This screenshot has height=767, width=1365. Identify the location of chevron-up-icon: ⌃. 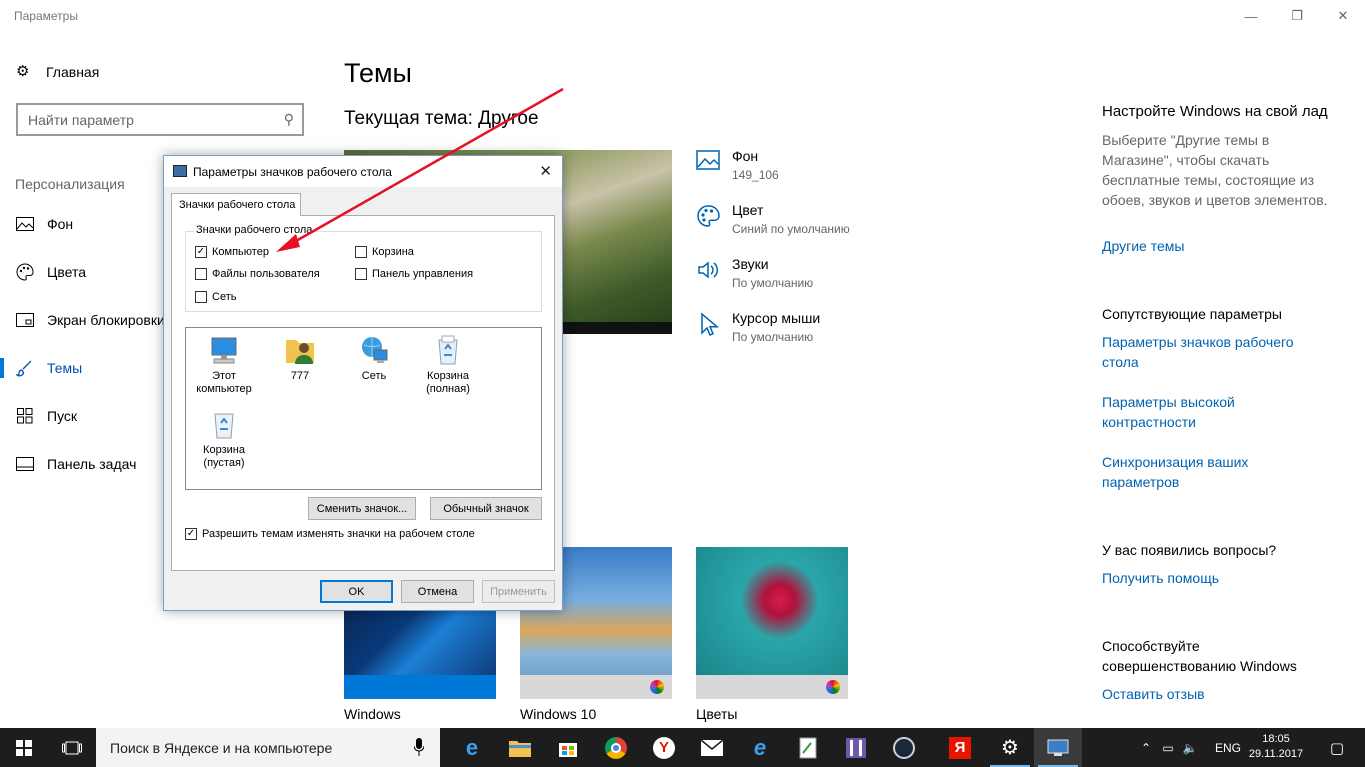
(1146, 747).